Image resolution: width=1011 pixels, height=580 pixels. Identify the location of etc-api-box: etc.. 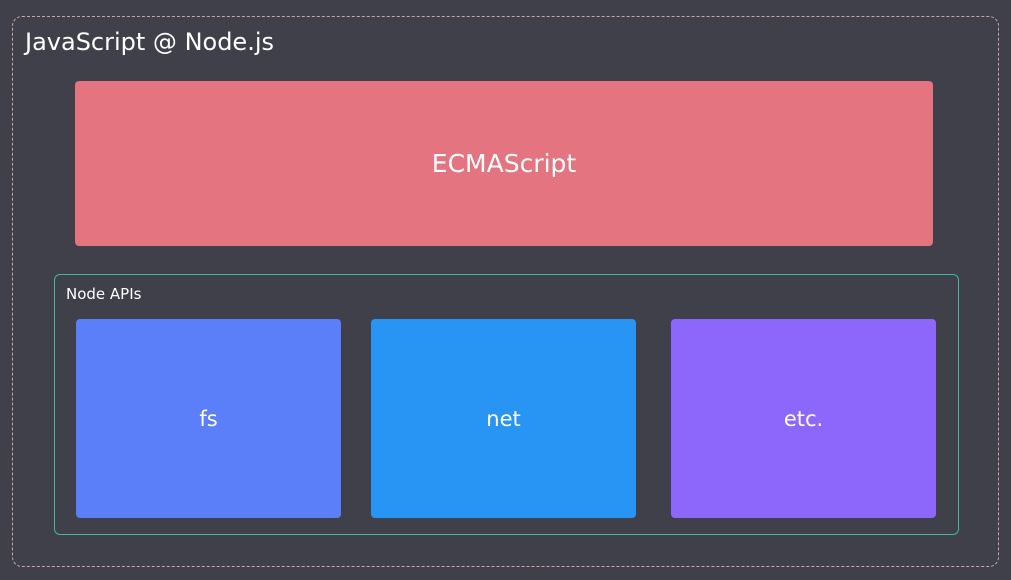
(803, 418).